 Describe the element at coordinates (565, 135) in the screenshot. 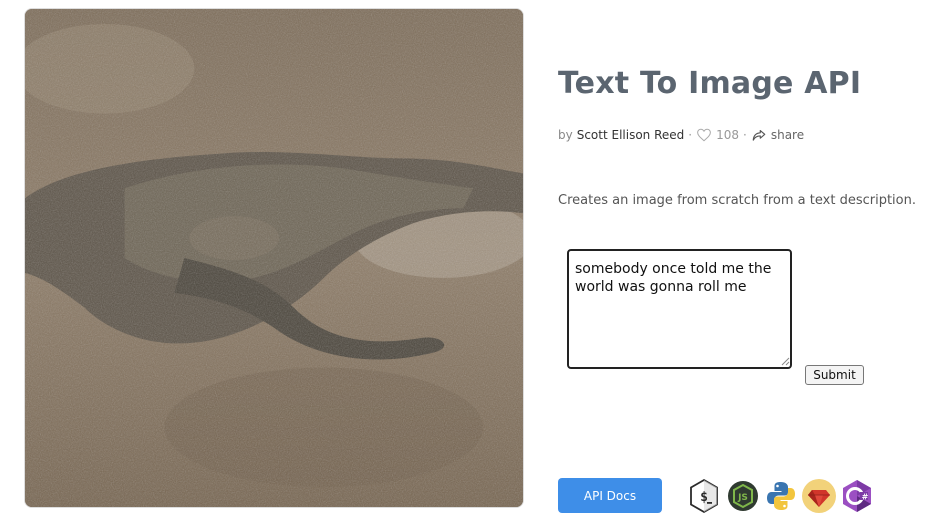

I see `by-label: by` at that location.